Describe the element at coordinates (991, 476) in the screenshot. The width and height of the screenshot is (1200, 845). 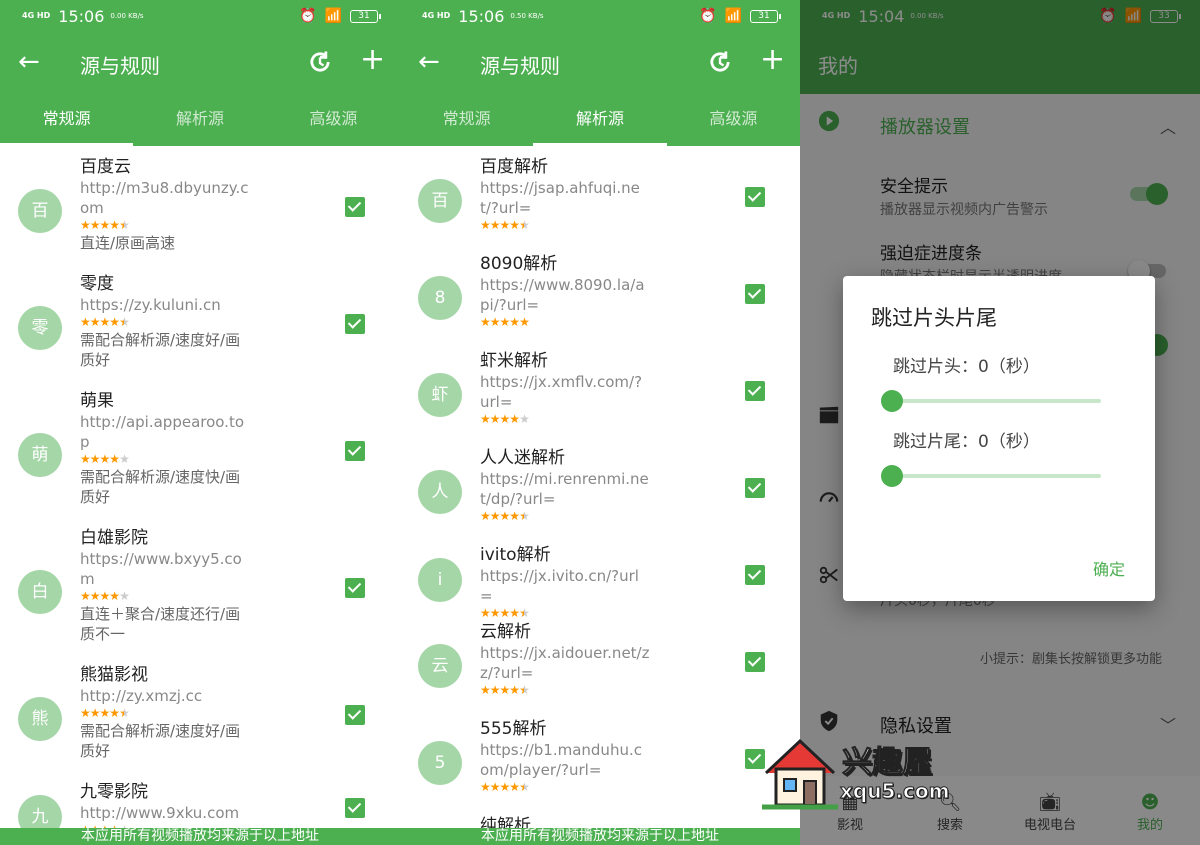
I see `skip-tail-slider` at that location.